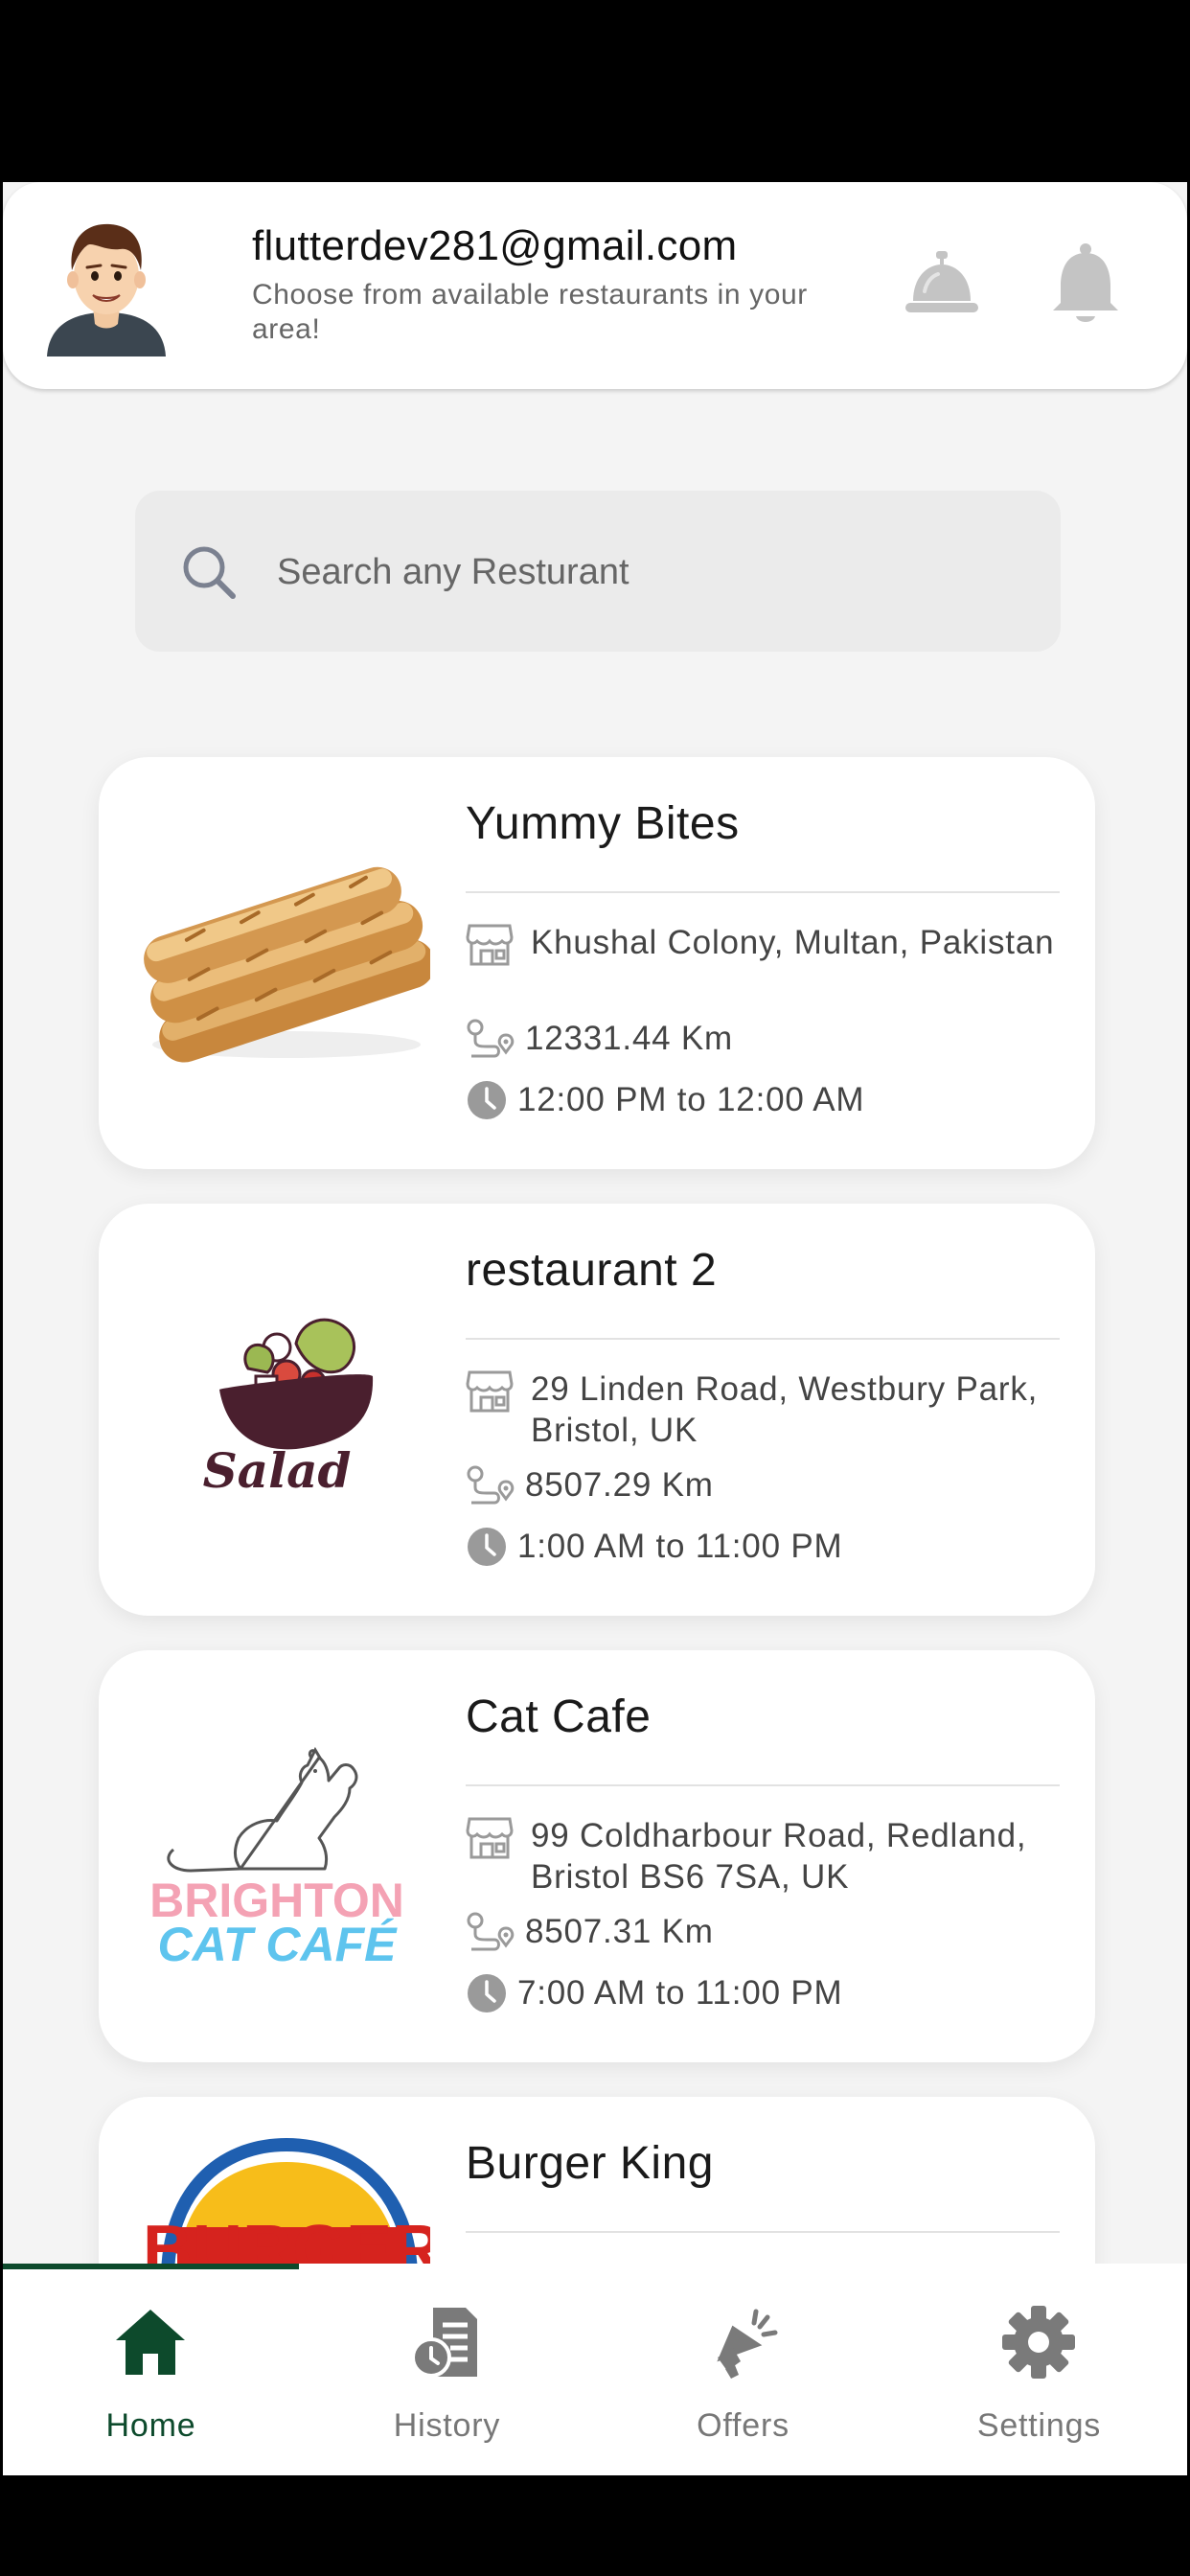 The image size is (1190, 2576). Describe the element at coordinates (592, 1270) in the screenshot. I see `restaurant-name: restaurant 2` at that location.